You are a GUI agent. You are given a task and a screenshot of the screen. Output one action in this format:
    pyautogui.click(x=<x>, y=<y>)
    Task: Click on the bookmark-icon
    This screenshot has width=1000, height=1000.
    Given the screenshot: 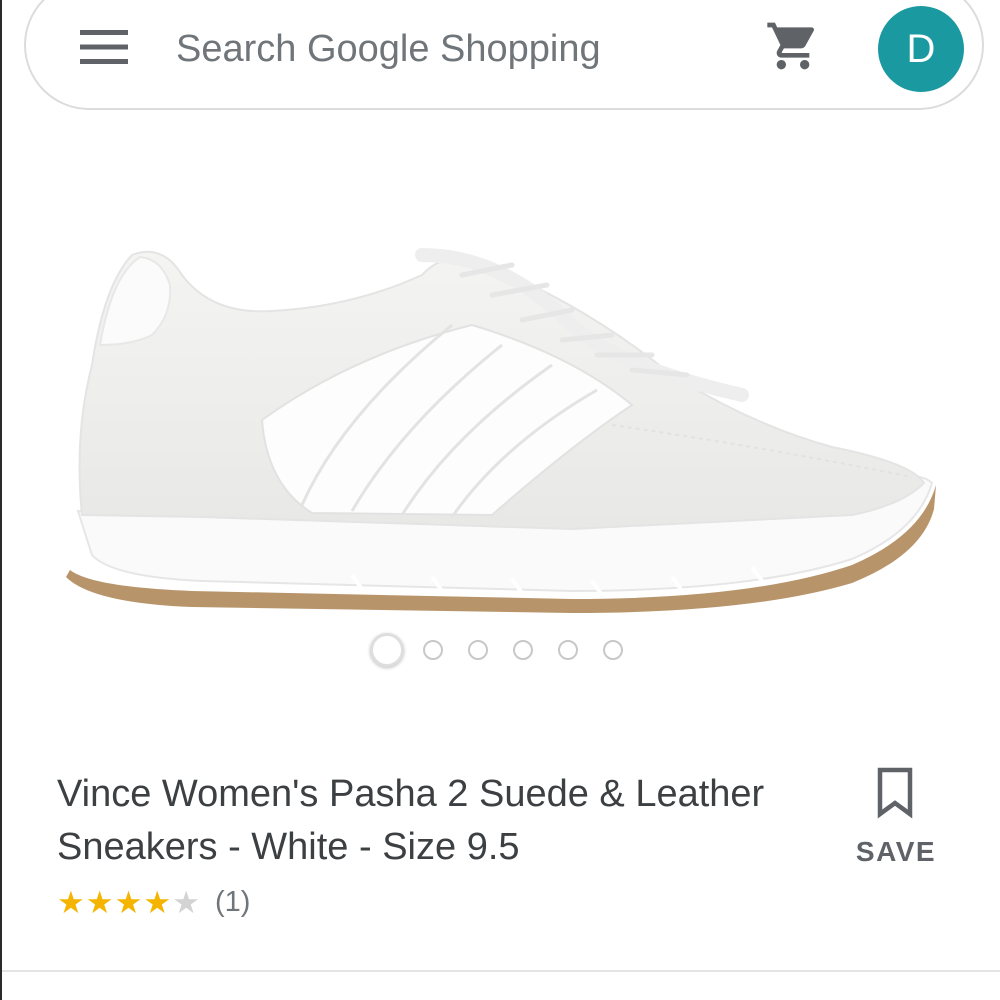 What is the action you would take?
    pyautogui.click(x=895, y=793)
    